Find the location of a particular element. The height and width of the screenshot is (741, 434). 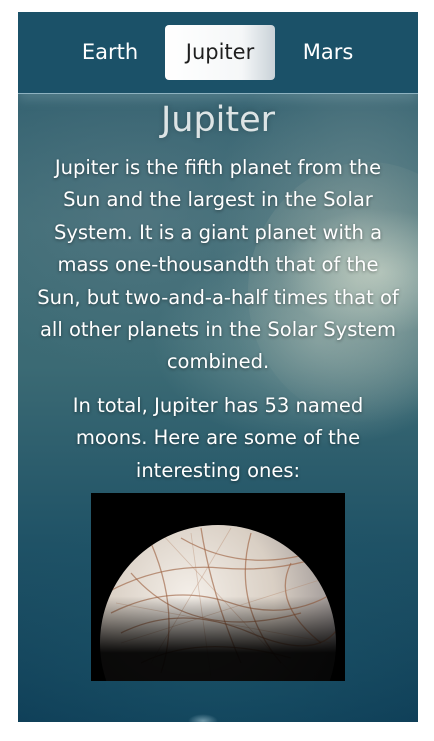

planet-nav: Earth Jupiter Mars is located at coordinates (218, 53).